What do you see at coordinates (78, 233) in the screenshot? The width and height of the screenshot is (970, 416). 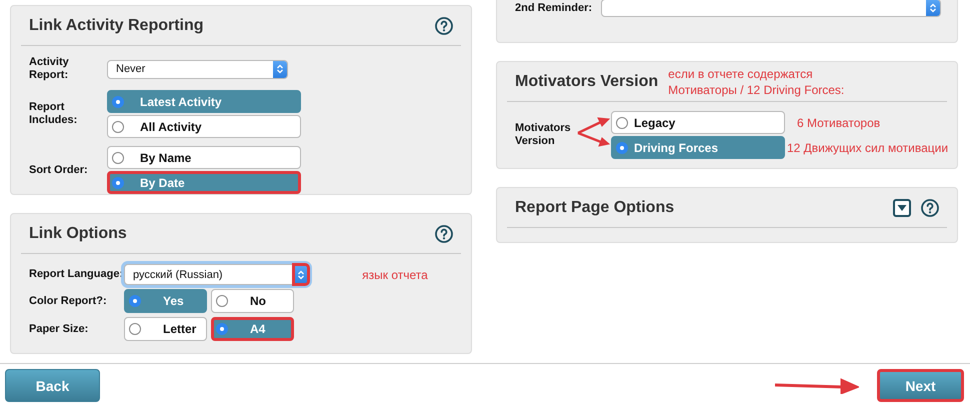 I see `panel-title: Link Options` at bounding box center [78, 233].